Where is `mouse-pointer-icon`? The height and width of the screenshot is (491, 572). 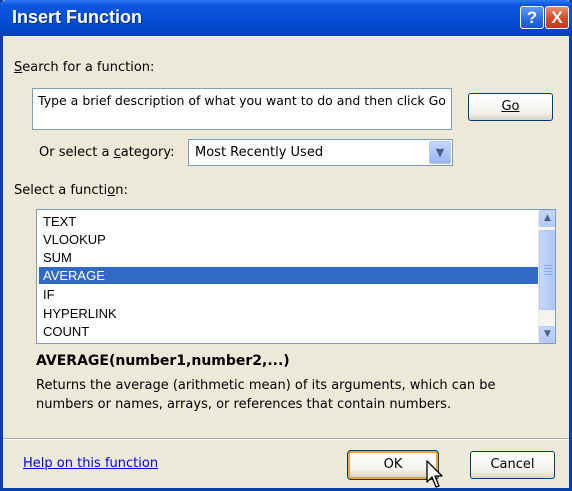 mouse-pointer-icon is located at coordinates (434, 474).